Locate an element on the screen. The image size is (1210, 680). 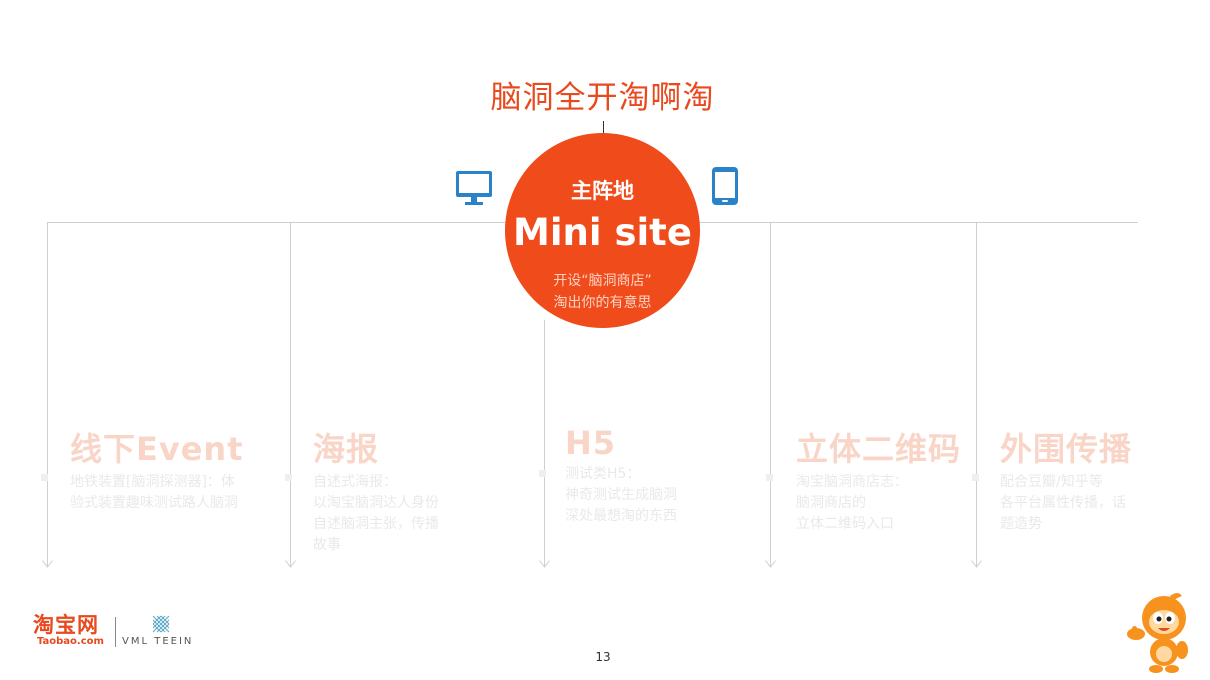
column-outreach: 外围传播 配合豆瓣/知乎等 各平台属性传播，话 题造势 is located at coordinates (1100, 479).